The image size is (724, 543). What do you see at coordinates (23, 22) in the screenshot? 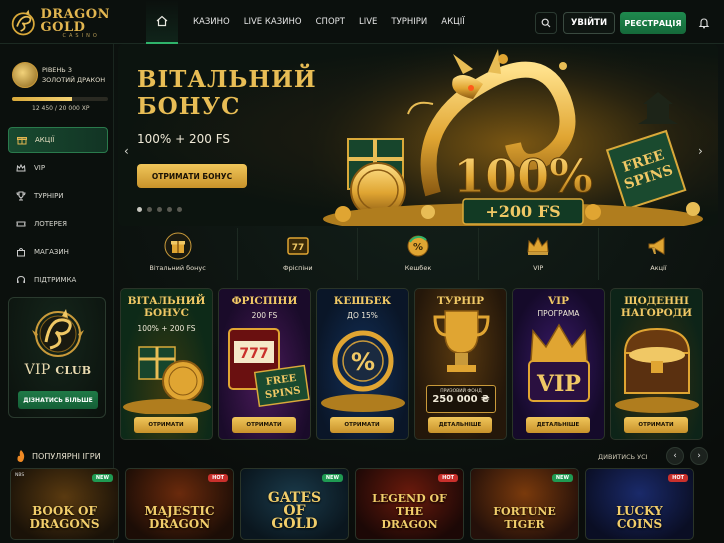
I see `dragon-logo-icon` at bounding box center [23, 22].